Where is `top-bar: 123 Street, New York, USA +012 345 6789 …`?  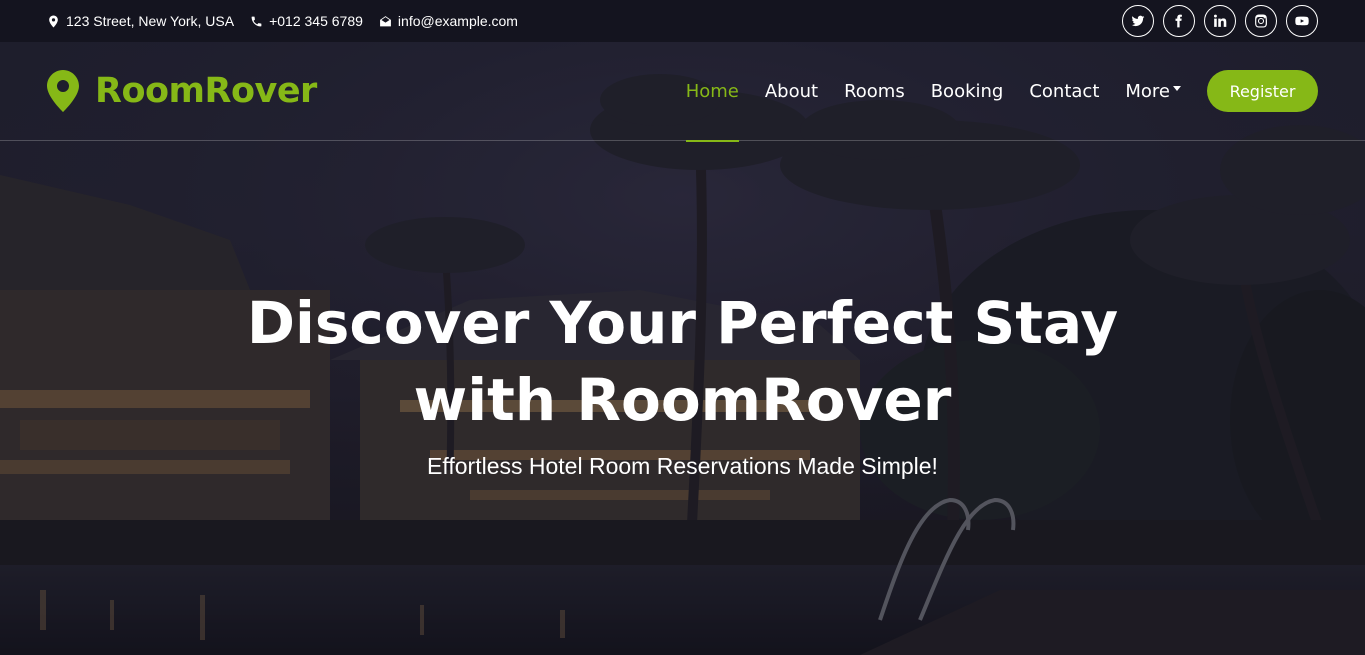 top-bar: 123 Street, New York, USA +012 345 6789 … is located at coordinates (682, 21).